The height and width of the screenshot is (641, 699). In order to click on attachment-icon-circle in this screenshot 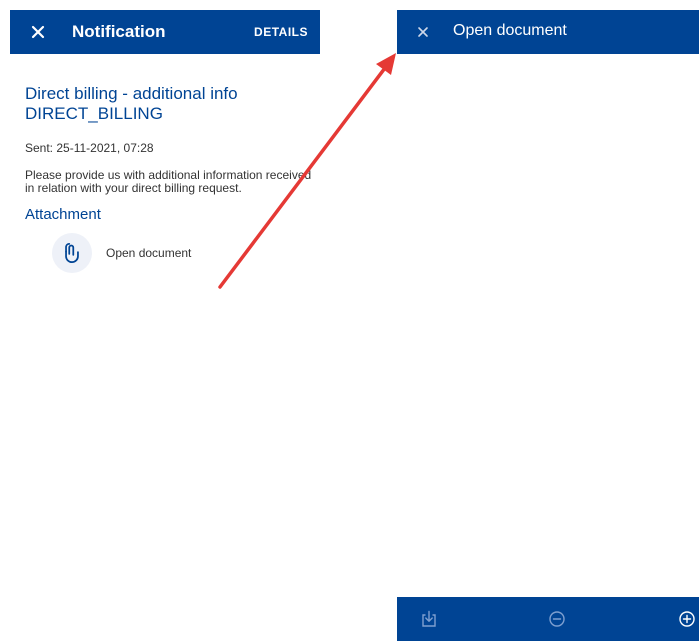, I will do `click(72, 253)`.